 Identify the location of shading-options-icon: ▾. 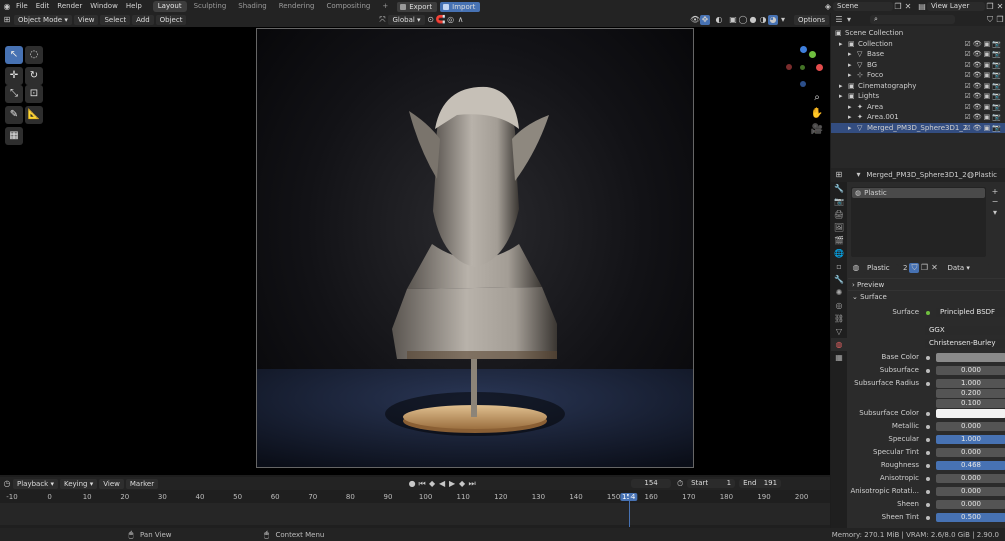
(783, 20).